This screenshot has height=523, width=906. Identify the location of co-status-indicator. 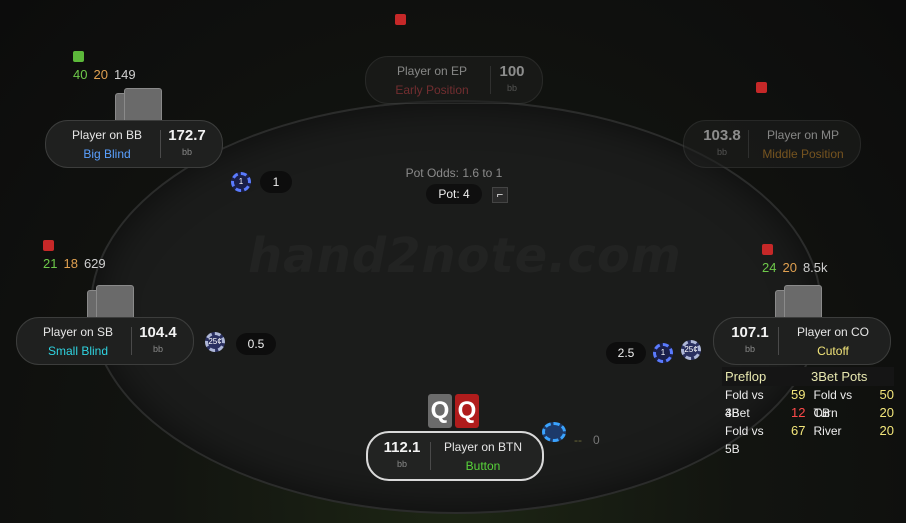
(767, 249).